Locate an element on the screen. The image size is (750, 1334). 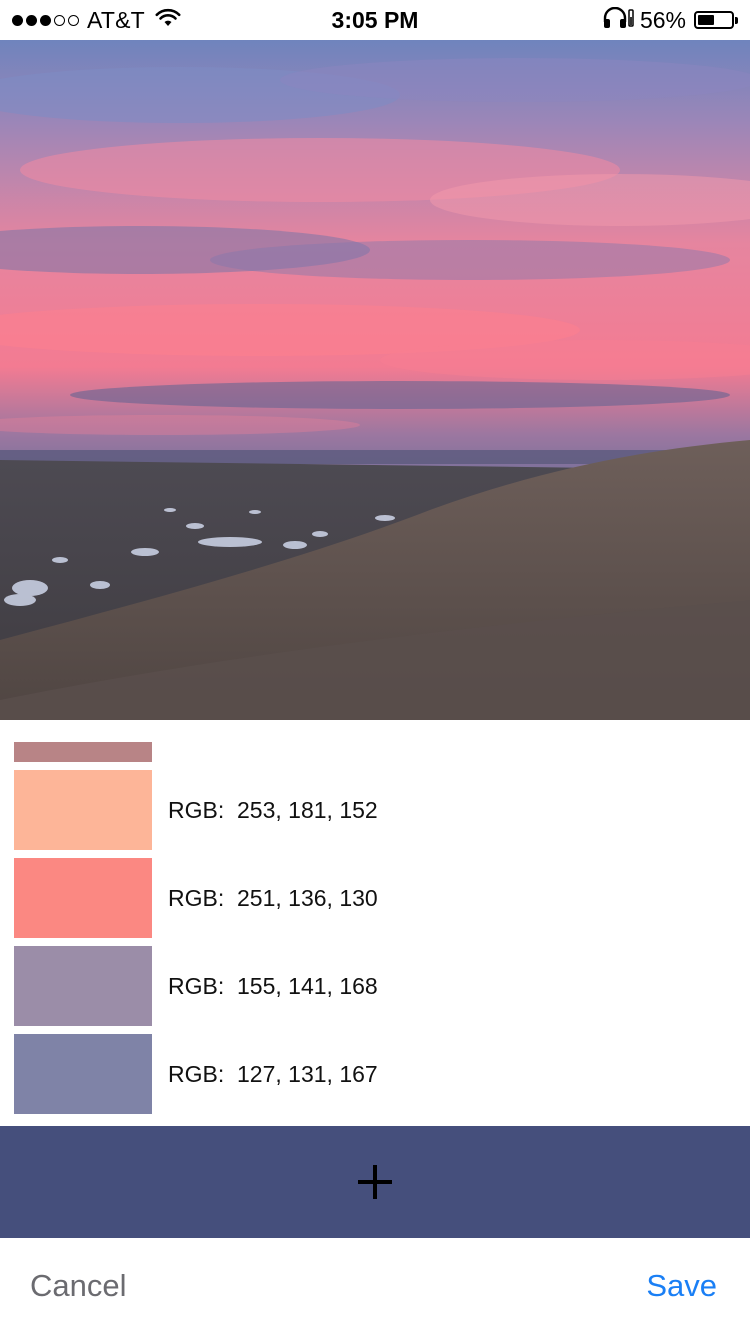
status-right: 56% is located at coordinates (670, 20).